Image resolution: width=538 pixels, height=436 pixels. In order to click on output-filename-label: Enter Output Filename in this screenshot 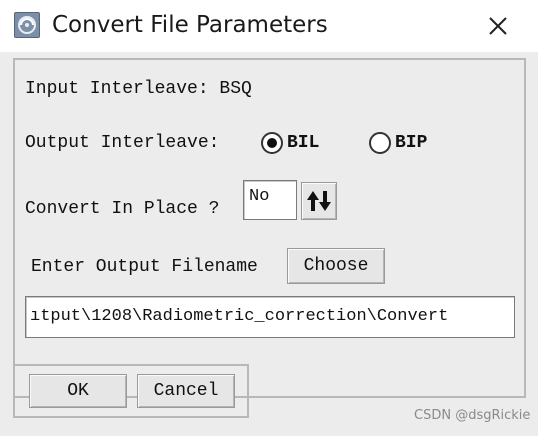, I will do `click(144, 267)`.